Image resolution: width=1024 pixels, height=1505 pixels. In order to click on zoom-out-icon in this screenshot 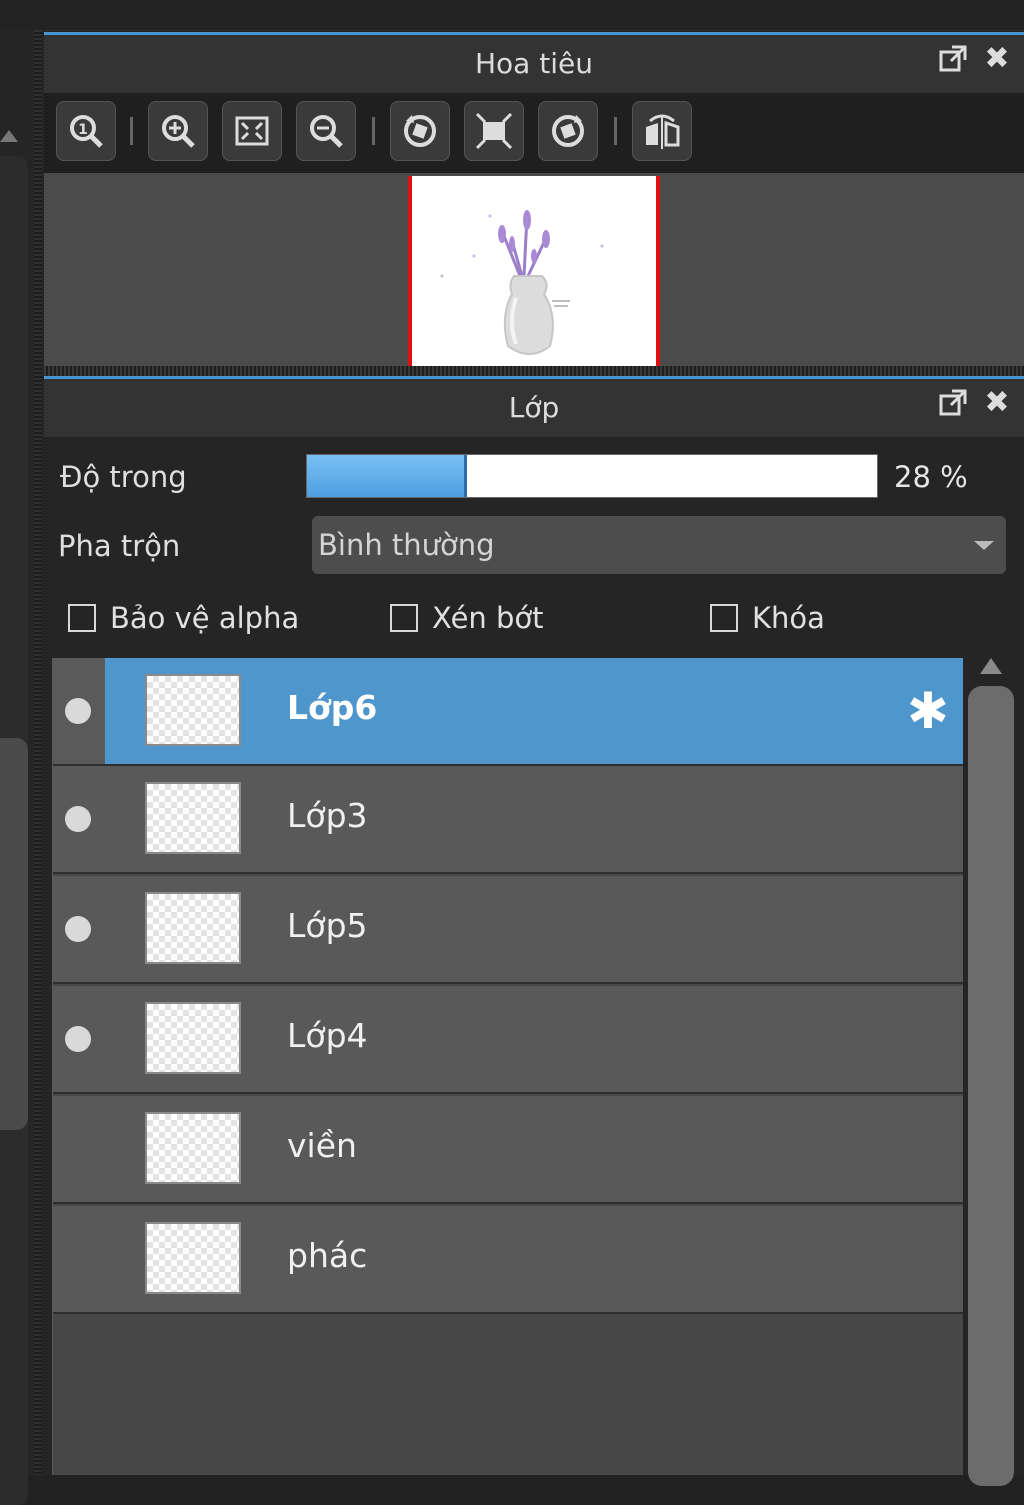, I will do `click(326, 131)`.